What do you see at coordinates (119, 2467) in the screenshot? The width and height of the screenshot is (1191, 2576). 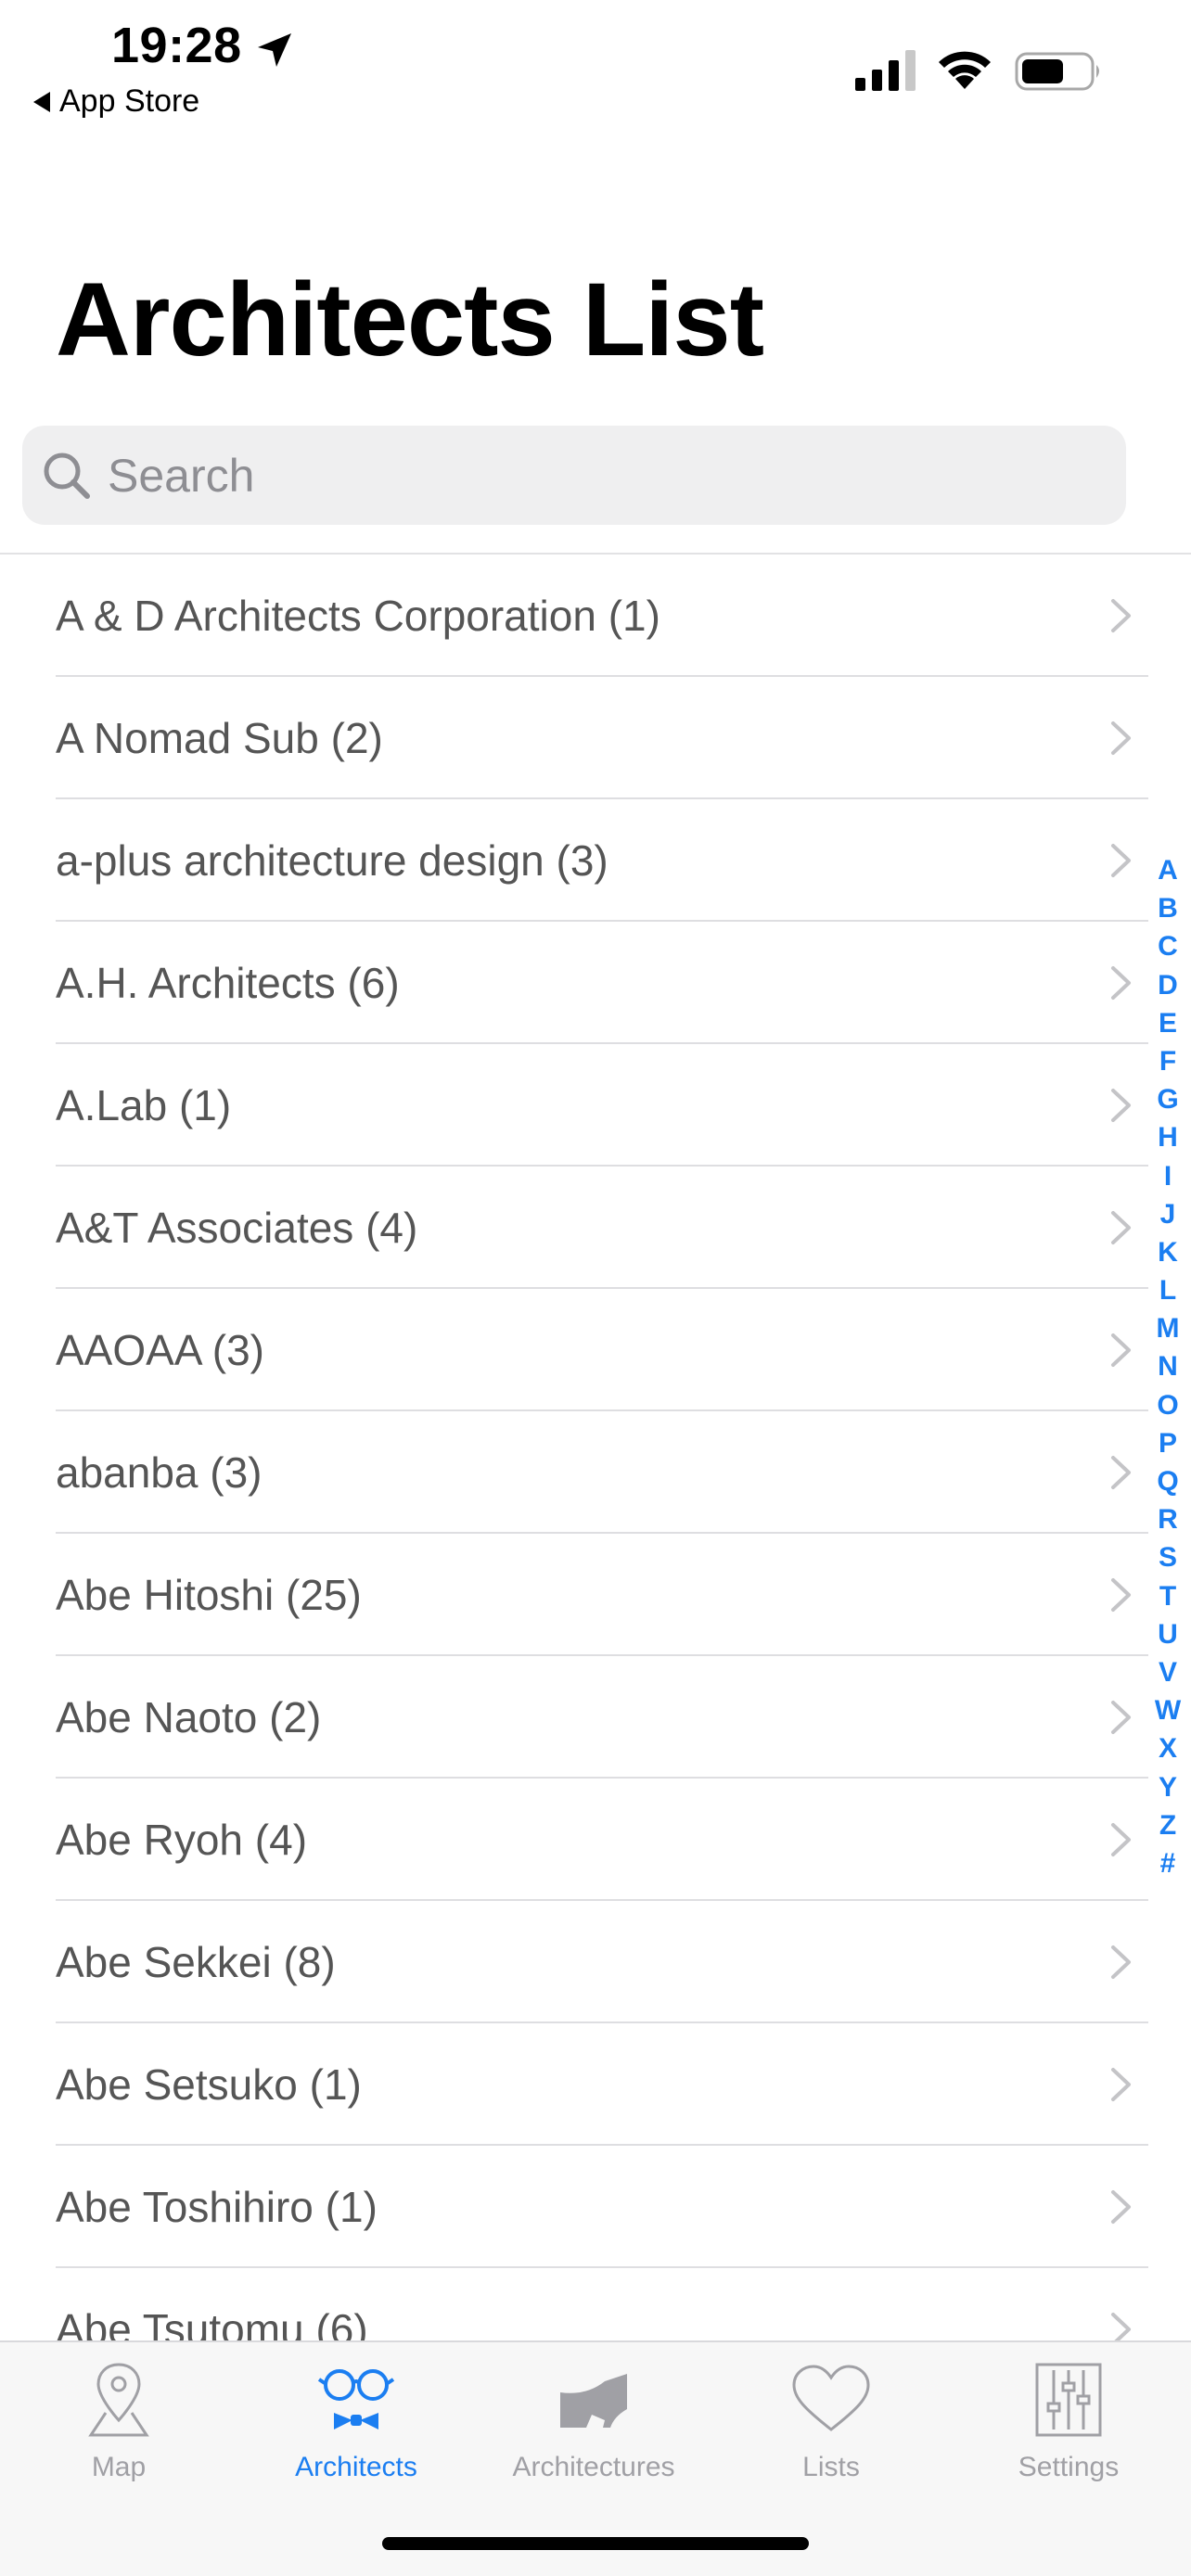 I see `tab-map-label: Map` at bounding box center [119, 2467].